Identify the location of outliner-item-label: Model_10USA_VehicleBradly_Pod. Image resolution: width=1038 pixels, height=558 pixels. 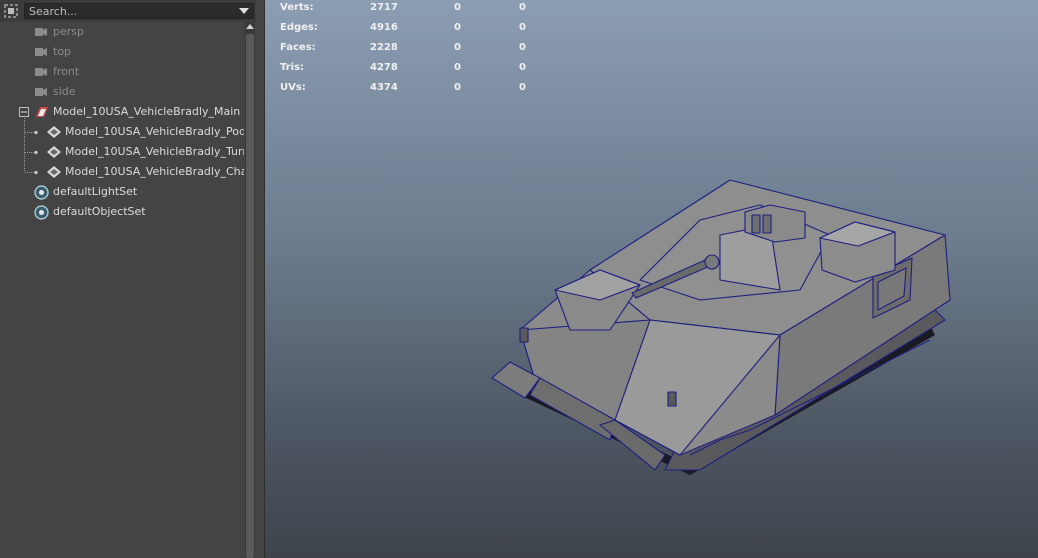
(154, 131).